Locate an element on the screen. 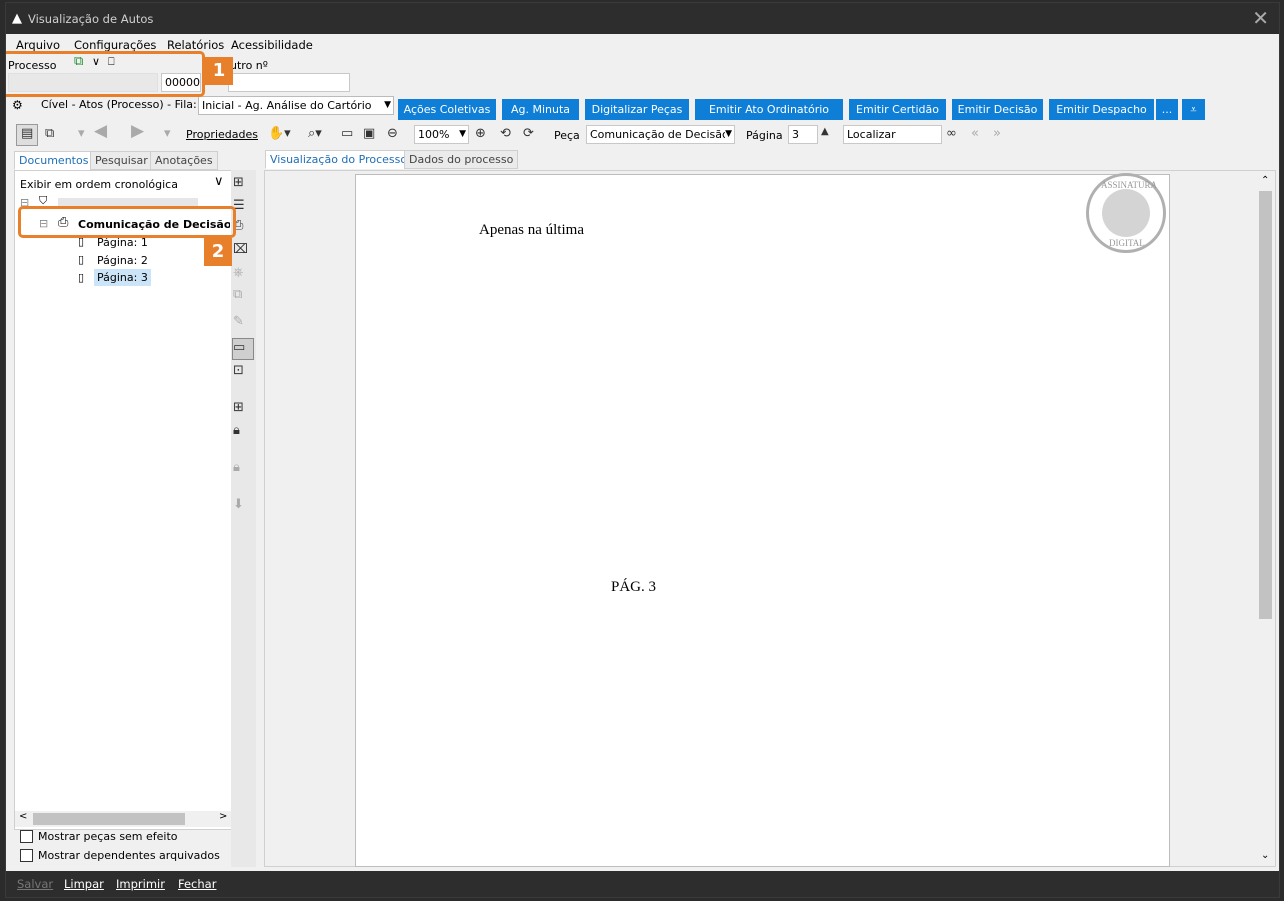  salvar-button: Salvar is located at coordinates (35, 884).